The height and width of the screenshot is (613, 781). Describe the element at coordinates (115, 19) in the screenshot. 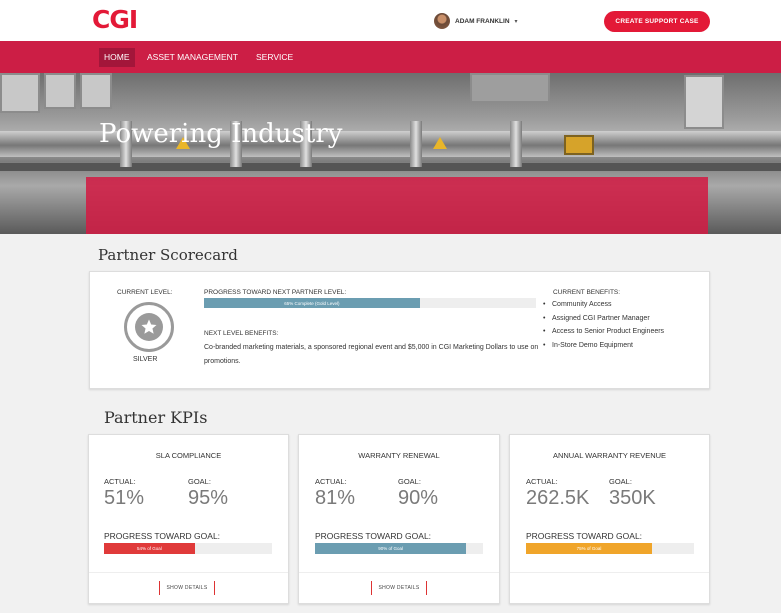

I see `cgi-logo: CGI` at that location.